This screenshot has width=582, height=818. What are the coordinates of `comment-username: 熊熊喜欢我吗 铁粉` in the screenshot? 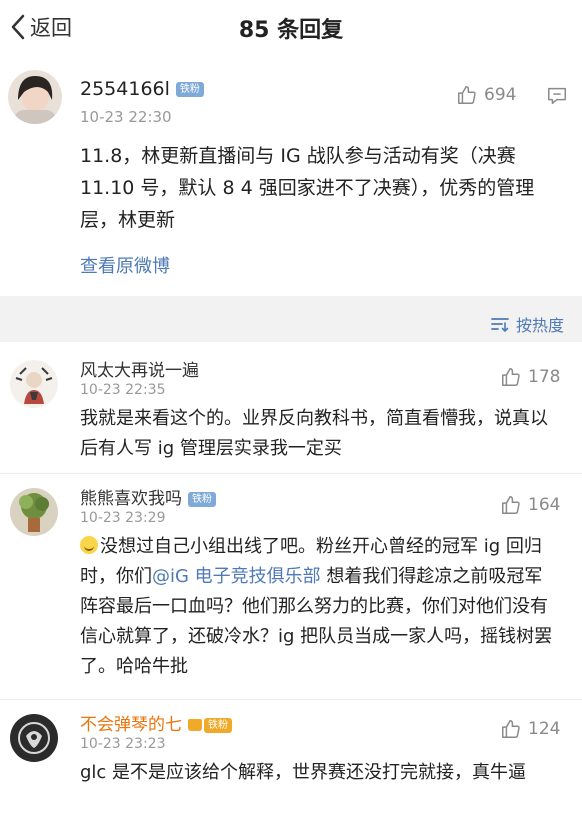 It's located at (148, 496).